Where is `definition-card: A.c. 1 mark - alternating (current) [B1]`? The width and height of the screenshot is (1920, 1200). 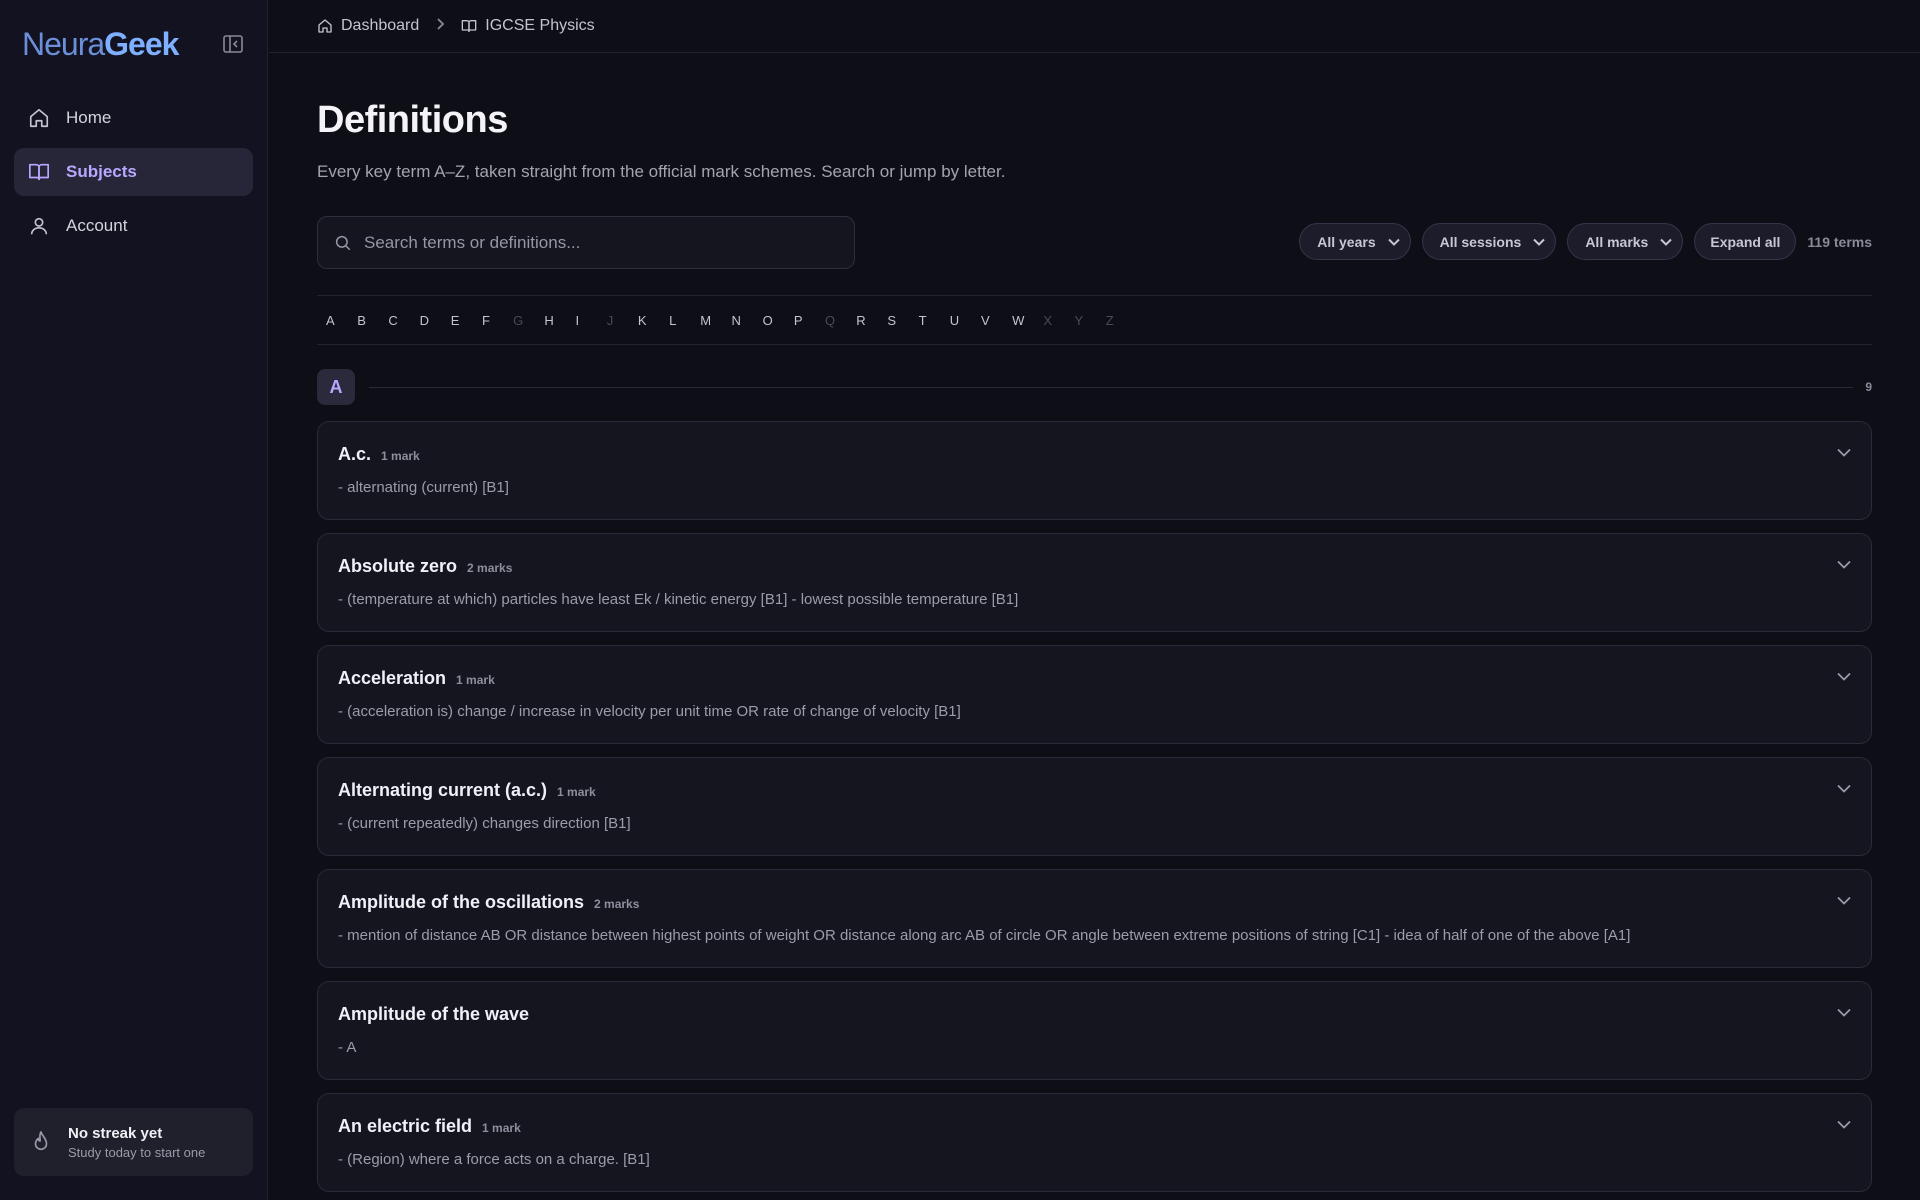 definition-card: A.c. 1 mark - alternating (current) [B1] is located at coordinates (1094, 470).